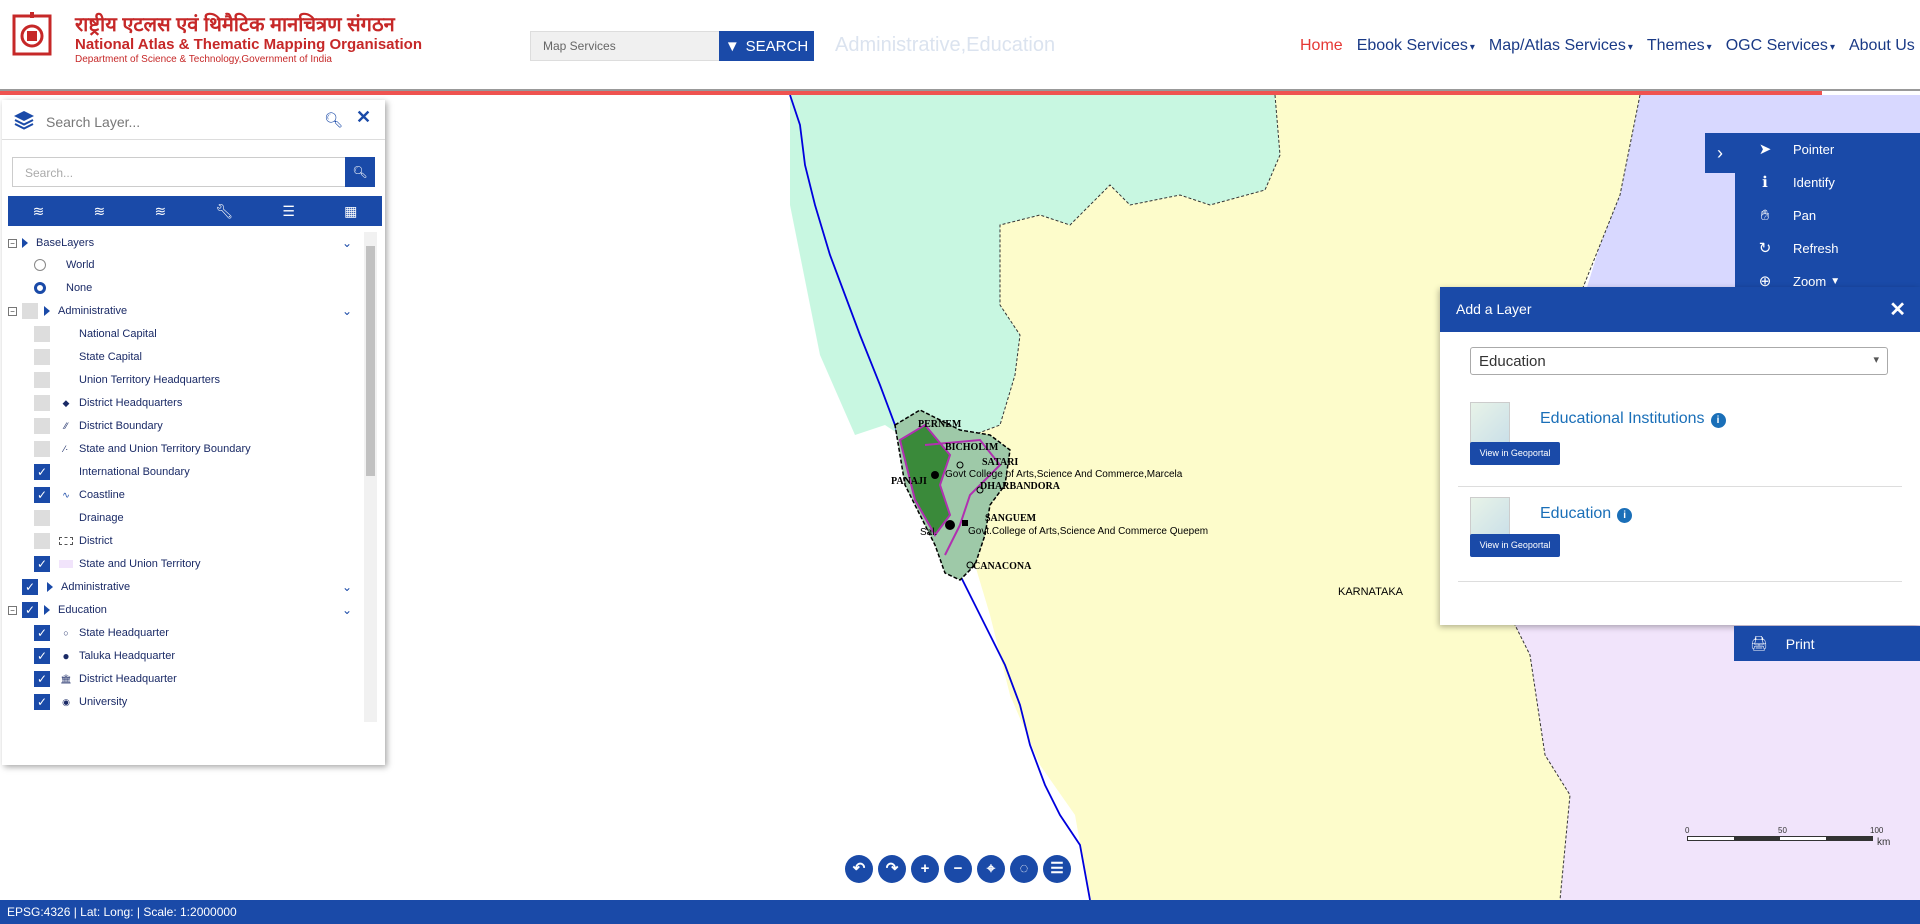  Describe the element at coordinates (193, 587) in the screenshot. I see `tree-group-administrative-2: ✓ Administrative ⌄` at that location.